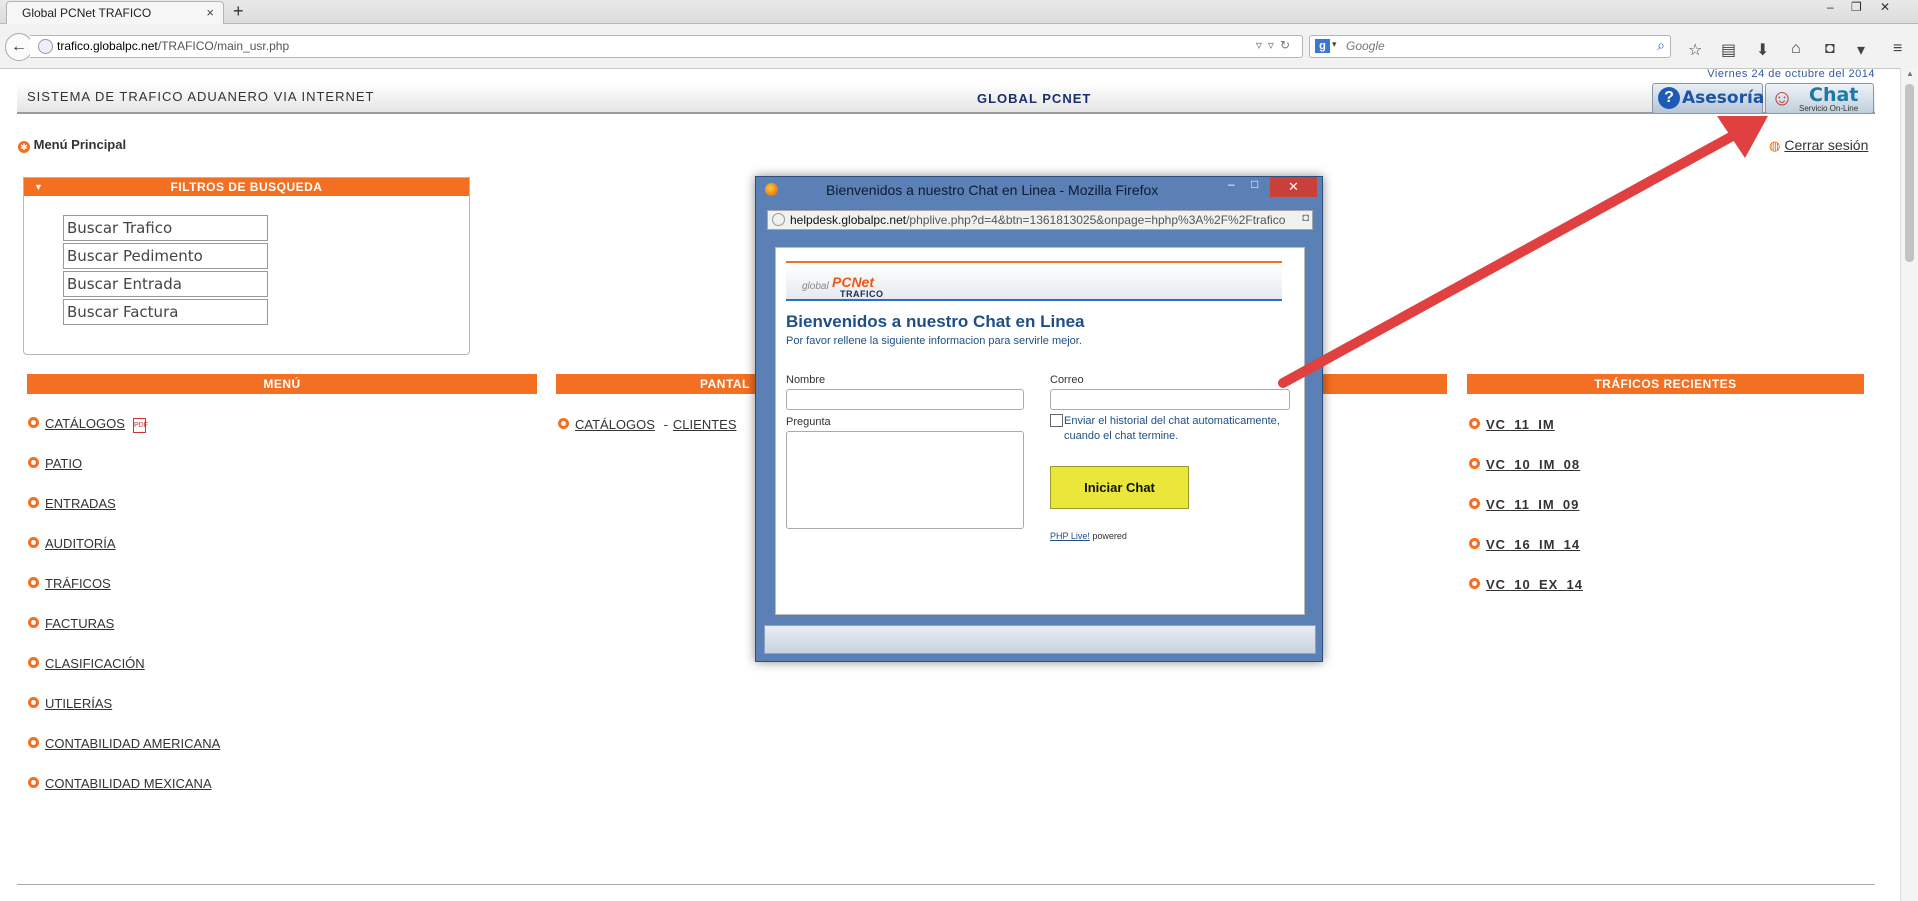 The height and width of the screenshot is (901, 1918). I want to click on menu-principal: ✱ Menú Principal, so click(72, 145).